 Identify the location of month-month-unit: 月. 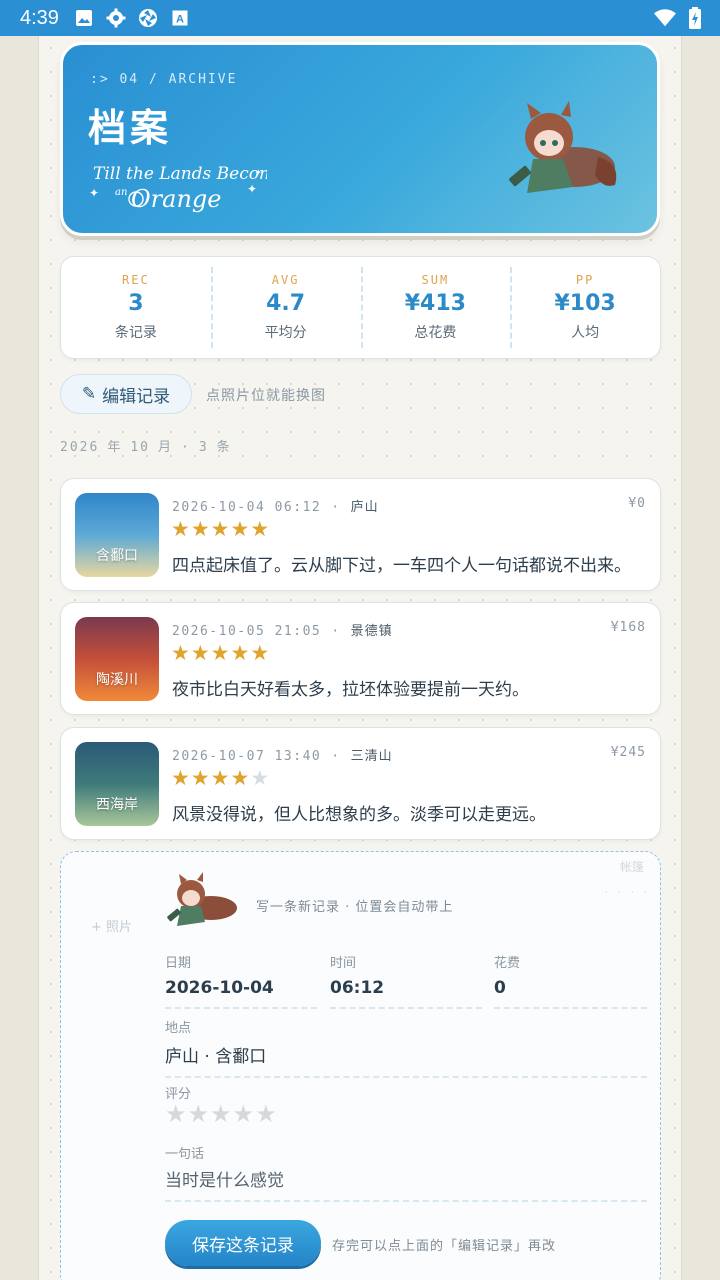
(165, 447).